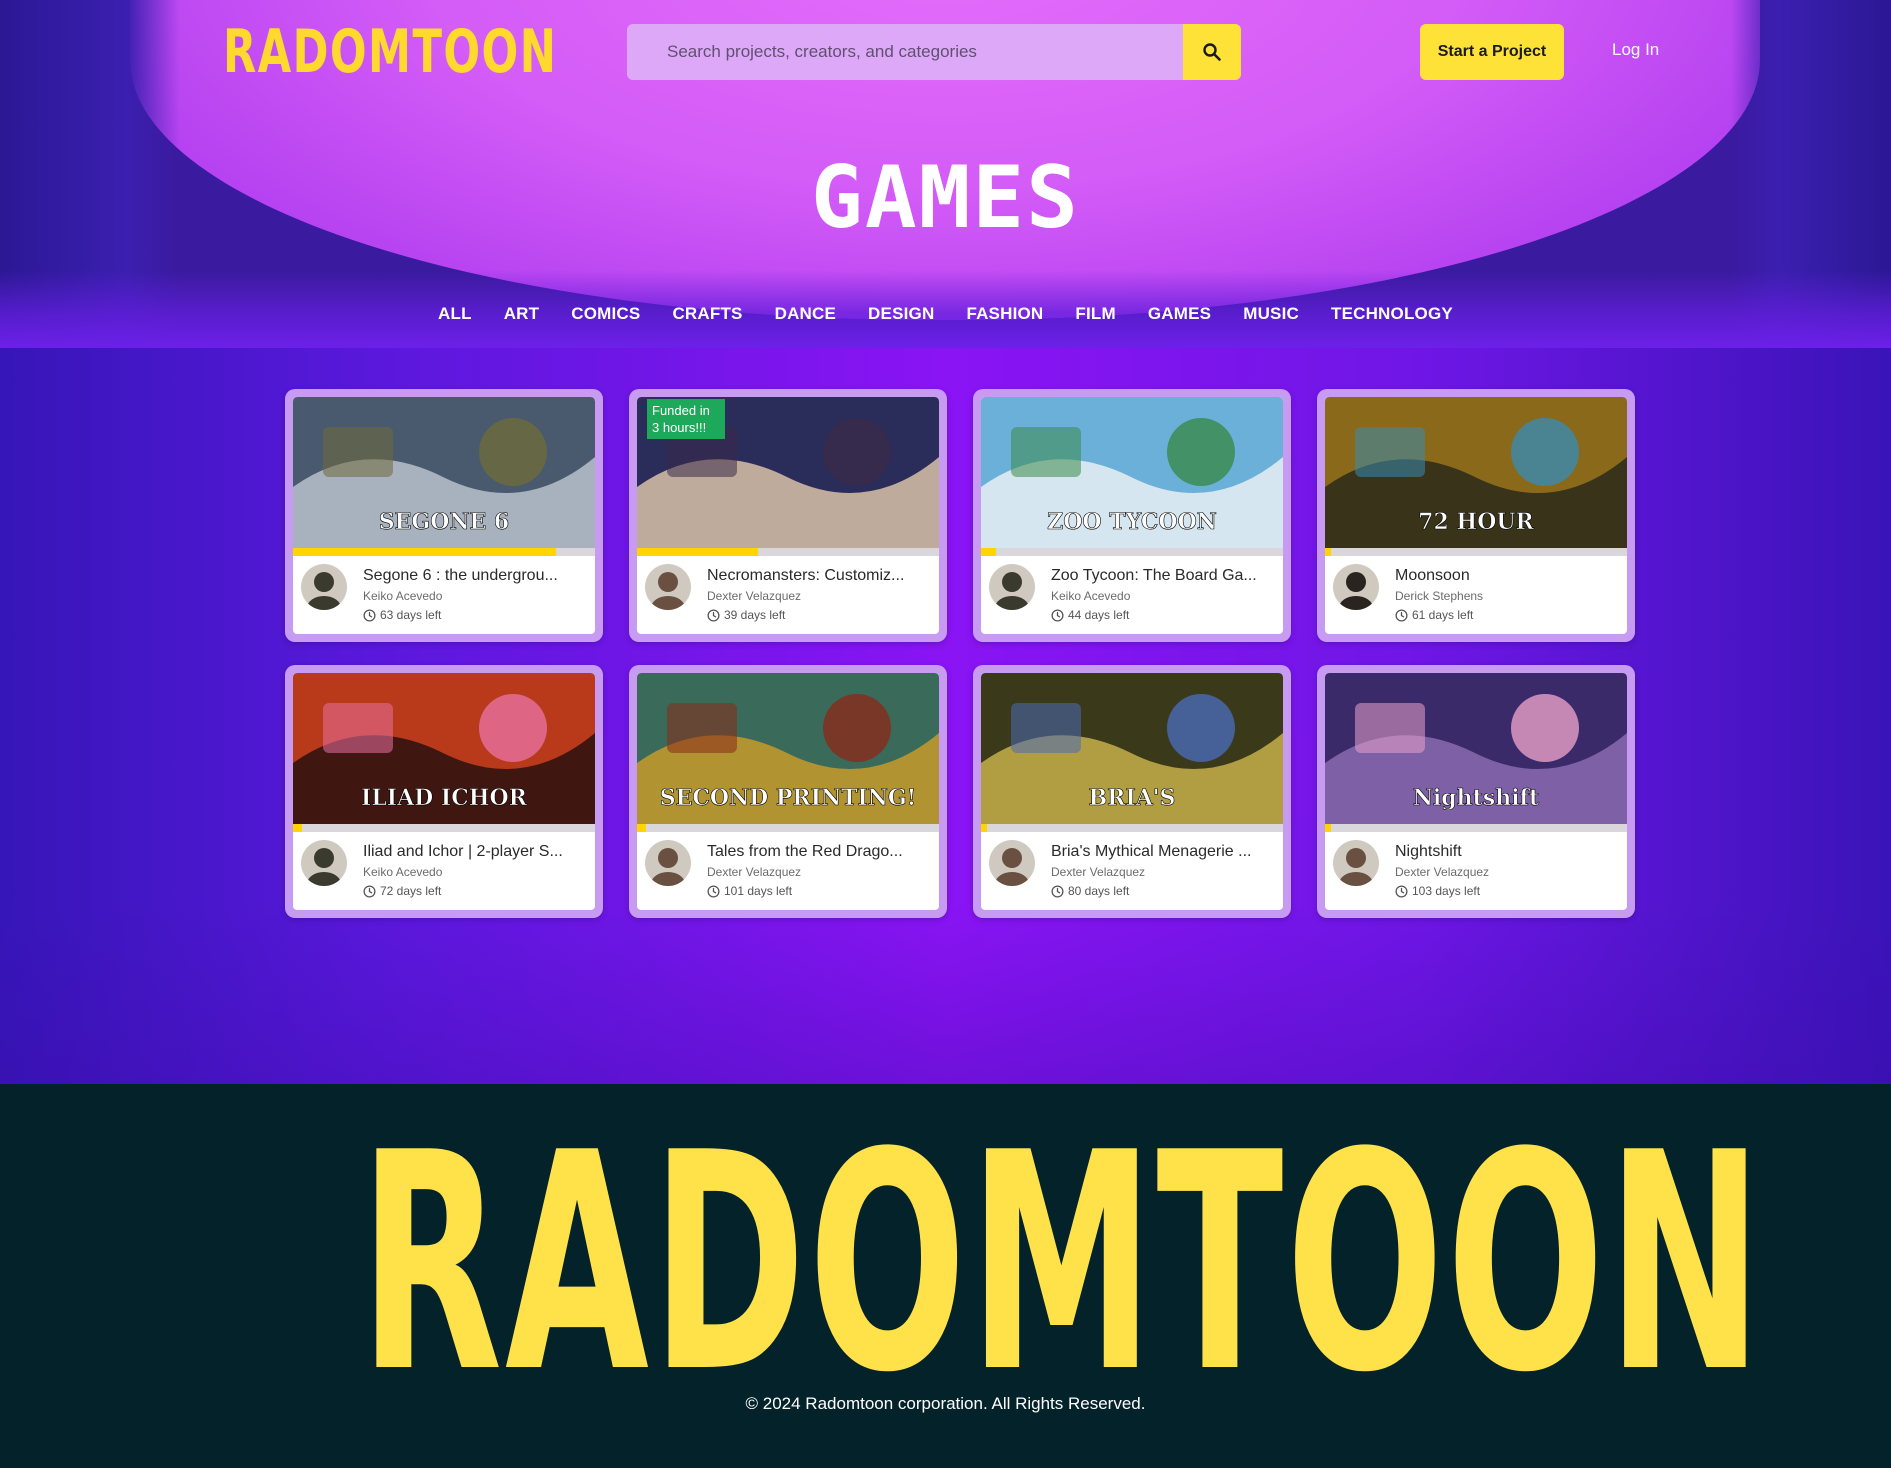 This screenshot has height=1468, width=1891. I want to click on project-title: Moonsoon, so click(1505, 576).